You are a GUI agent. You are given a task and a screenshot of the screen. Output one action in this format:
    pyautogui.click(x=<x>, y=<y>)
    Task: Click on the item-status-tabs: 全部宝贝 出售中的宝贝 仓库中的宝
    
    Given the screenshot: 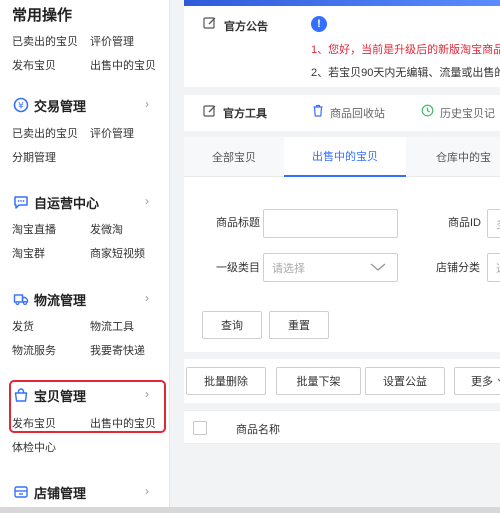 What is the action you would take?
    pyautogui.click(x=342, y=157)
    